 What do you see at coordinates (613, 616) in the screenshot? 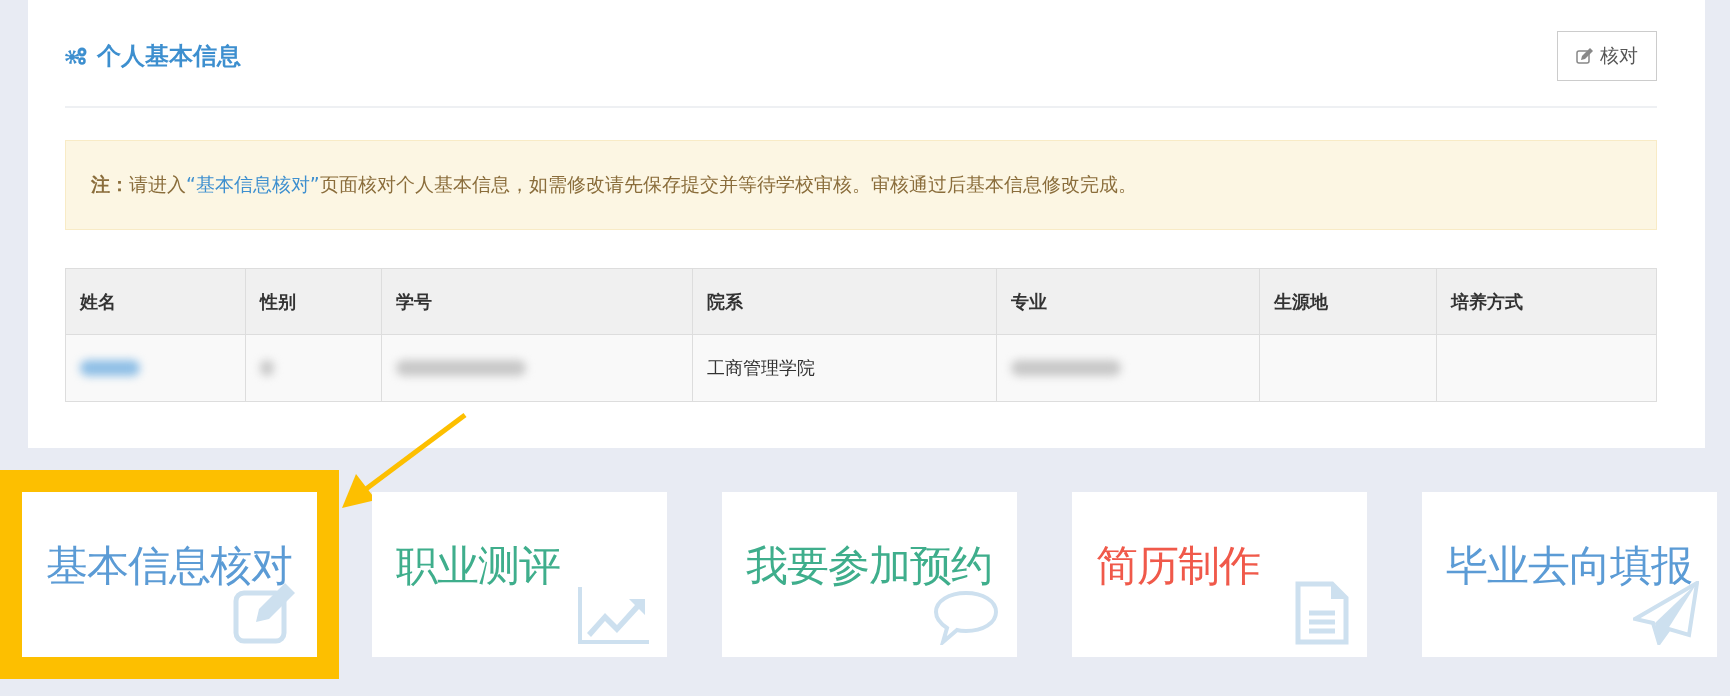
I see `trend-chart-icon` at bounding box center [613, 616].